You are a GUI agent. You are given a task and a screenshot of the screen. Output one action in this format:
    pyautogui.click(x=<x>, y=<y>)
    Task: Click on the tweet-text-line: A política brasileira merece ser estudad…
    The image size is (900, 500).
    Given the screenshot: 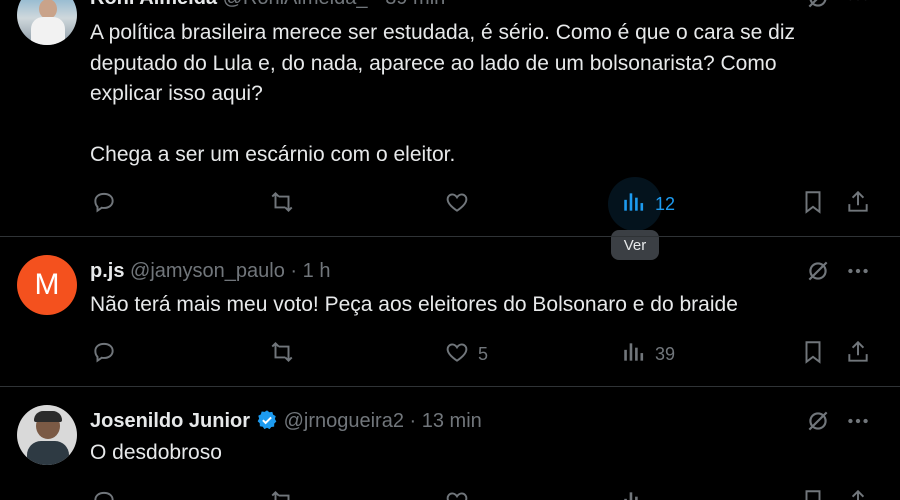 What is the action you would take?
    pyautogui.click(x=443, y=32)
    